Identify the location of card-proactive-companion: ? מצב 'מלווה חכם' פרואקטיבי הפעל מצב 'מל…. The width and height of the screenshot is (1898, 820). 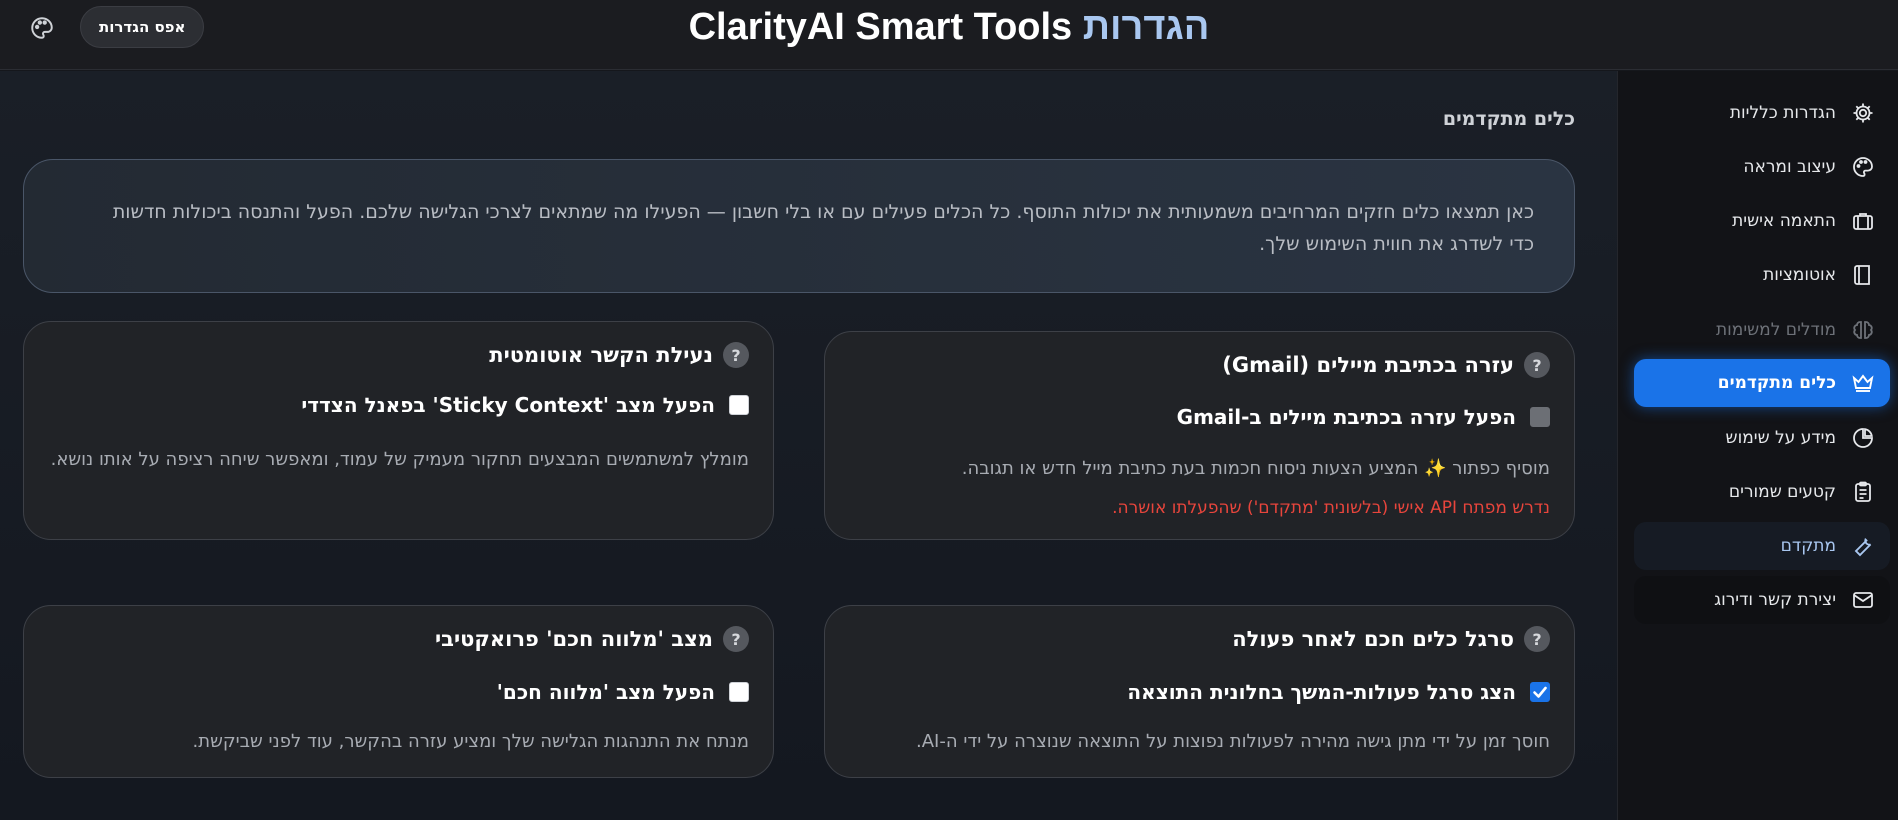
(398, 691).